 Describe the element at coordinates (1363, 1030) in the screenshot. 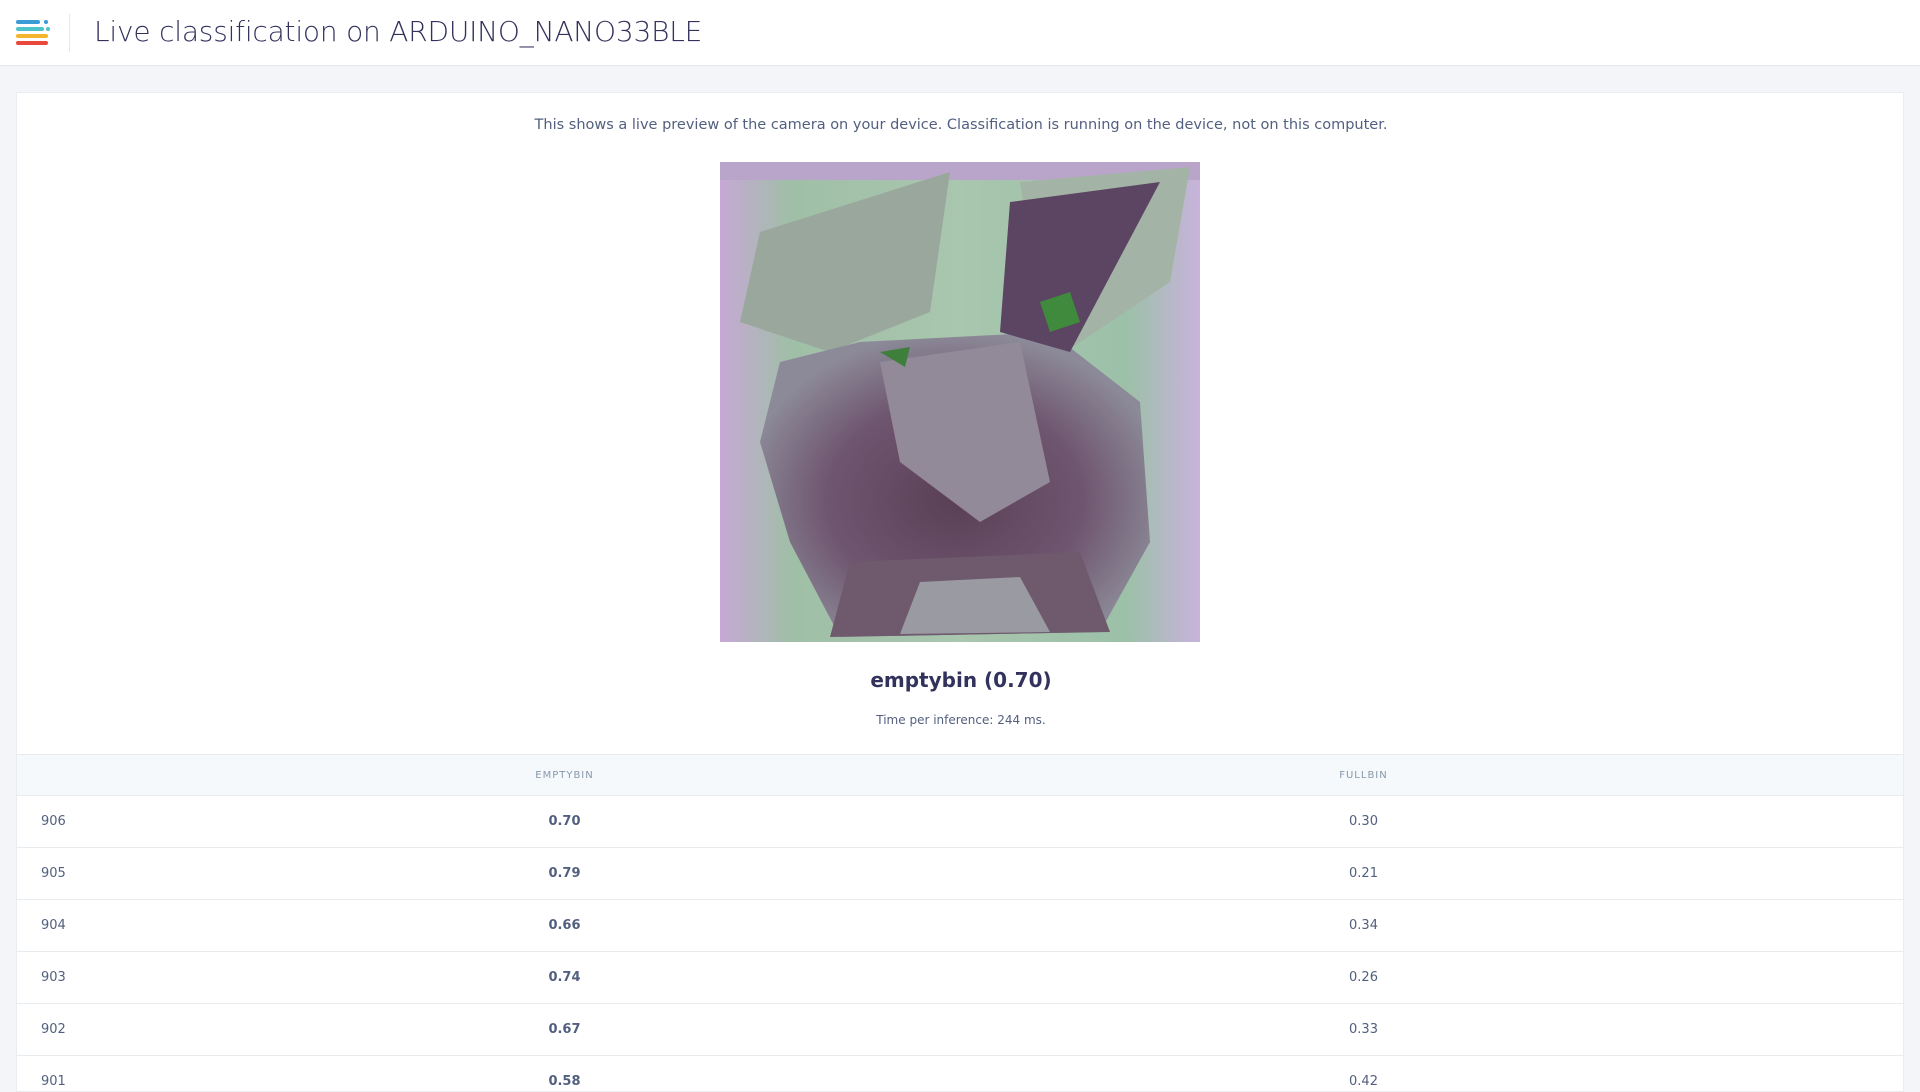

I see `fullbin-score: 0.33` at that location.